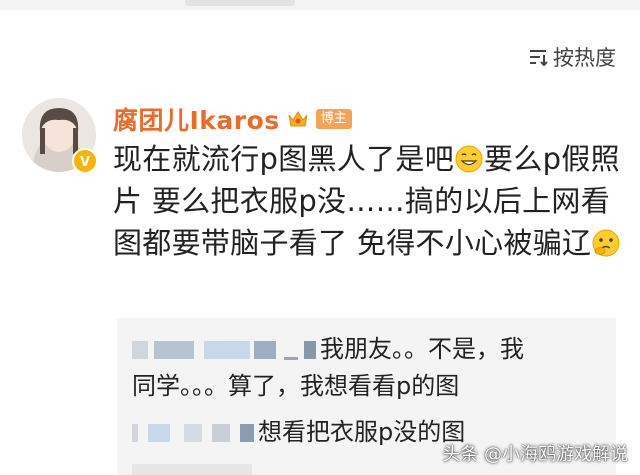  Describe the element at coordinates (606, 243) in the screenshot. I see `thinking-emoji-icon` at that location.